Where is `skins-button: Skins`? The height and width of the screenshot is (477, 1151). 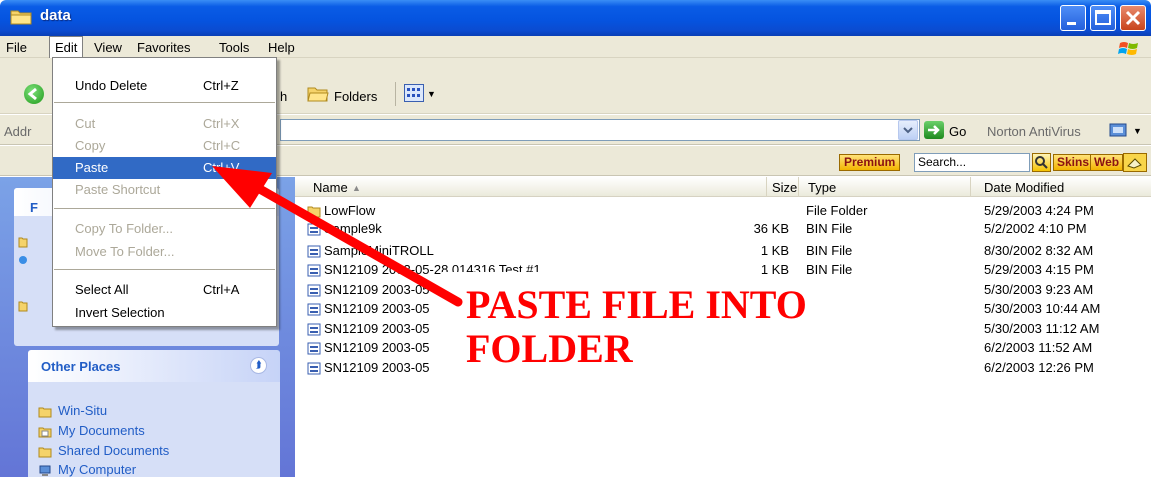 skins-button: Skins is located at coordinates (1073, 162).